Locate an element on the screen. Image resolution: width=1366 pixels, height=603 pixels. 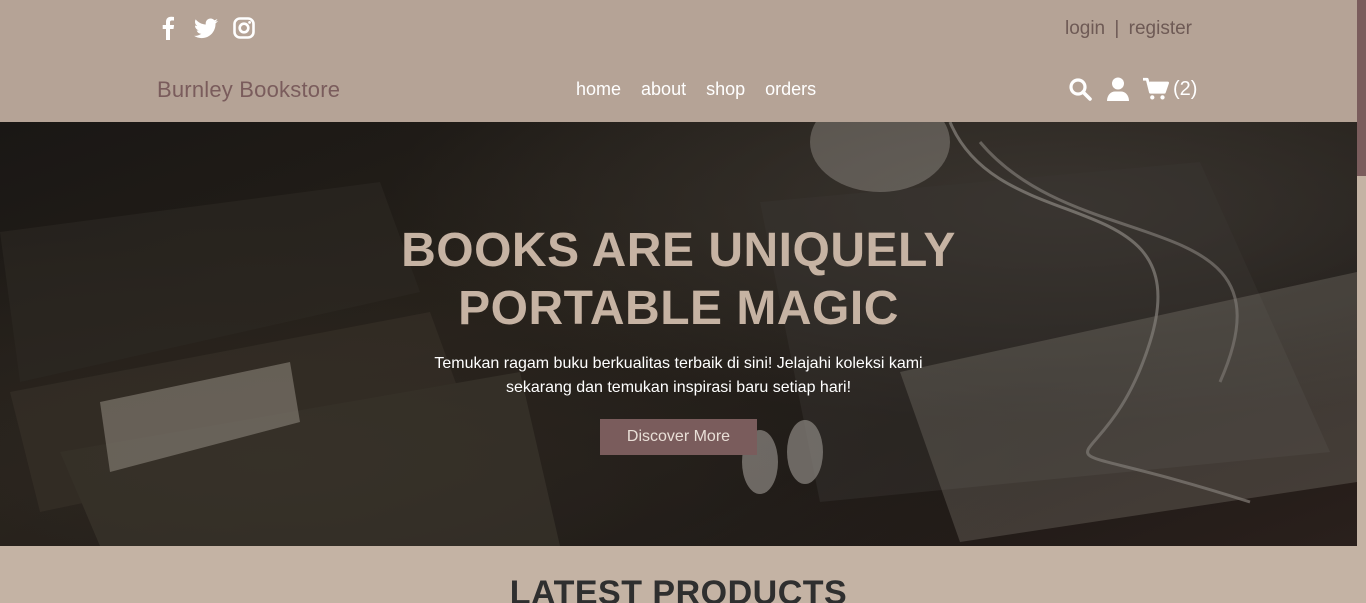
latest-products-heading: LATEST PRODUCTS is located at coordinates (678, 588).